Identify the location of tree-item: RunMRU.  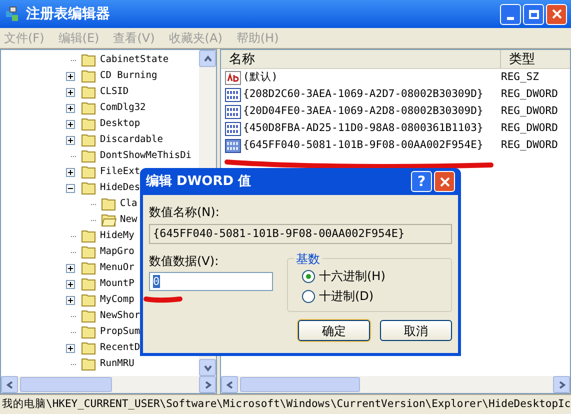
(117, 364).